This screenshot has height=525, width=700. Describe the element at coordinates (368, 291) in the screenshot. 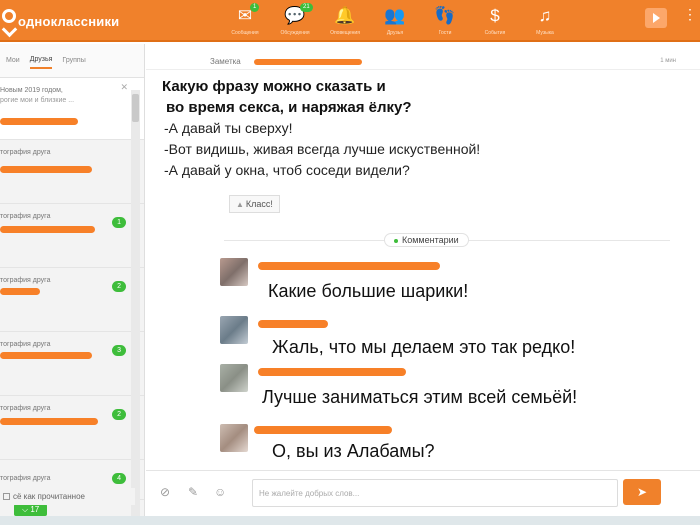

I see `comment-text: Какие большие шарики!` at that location.